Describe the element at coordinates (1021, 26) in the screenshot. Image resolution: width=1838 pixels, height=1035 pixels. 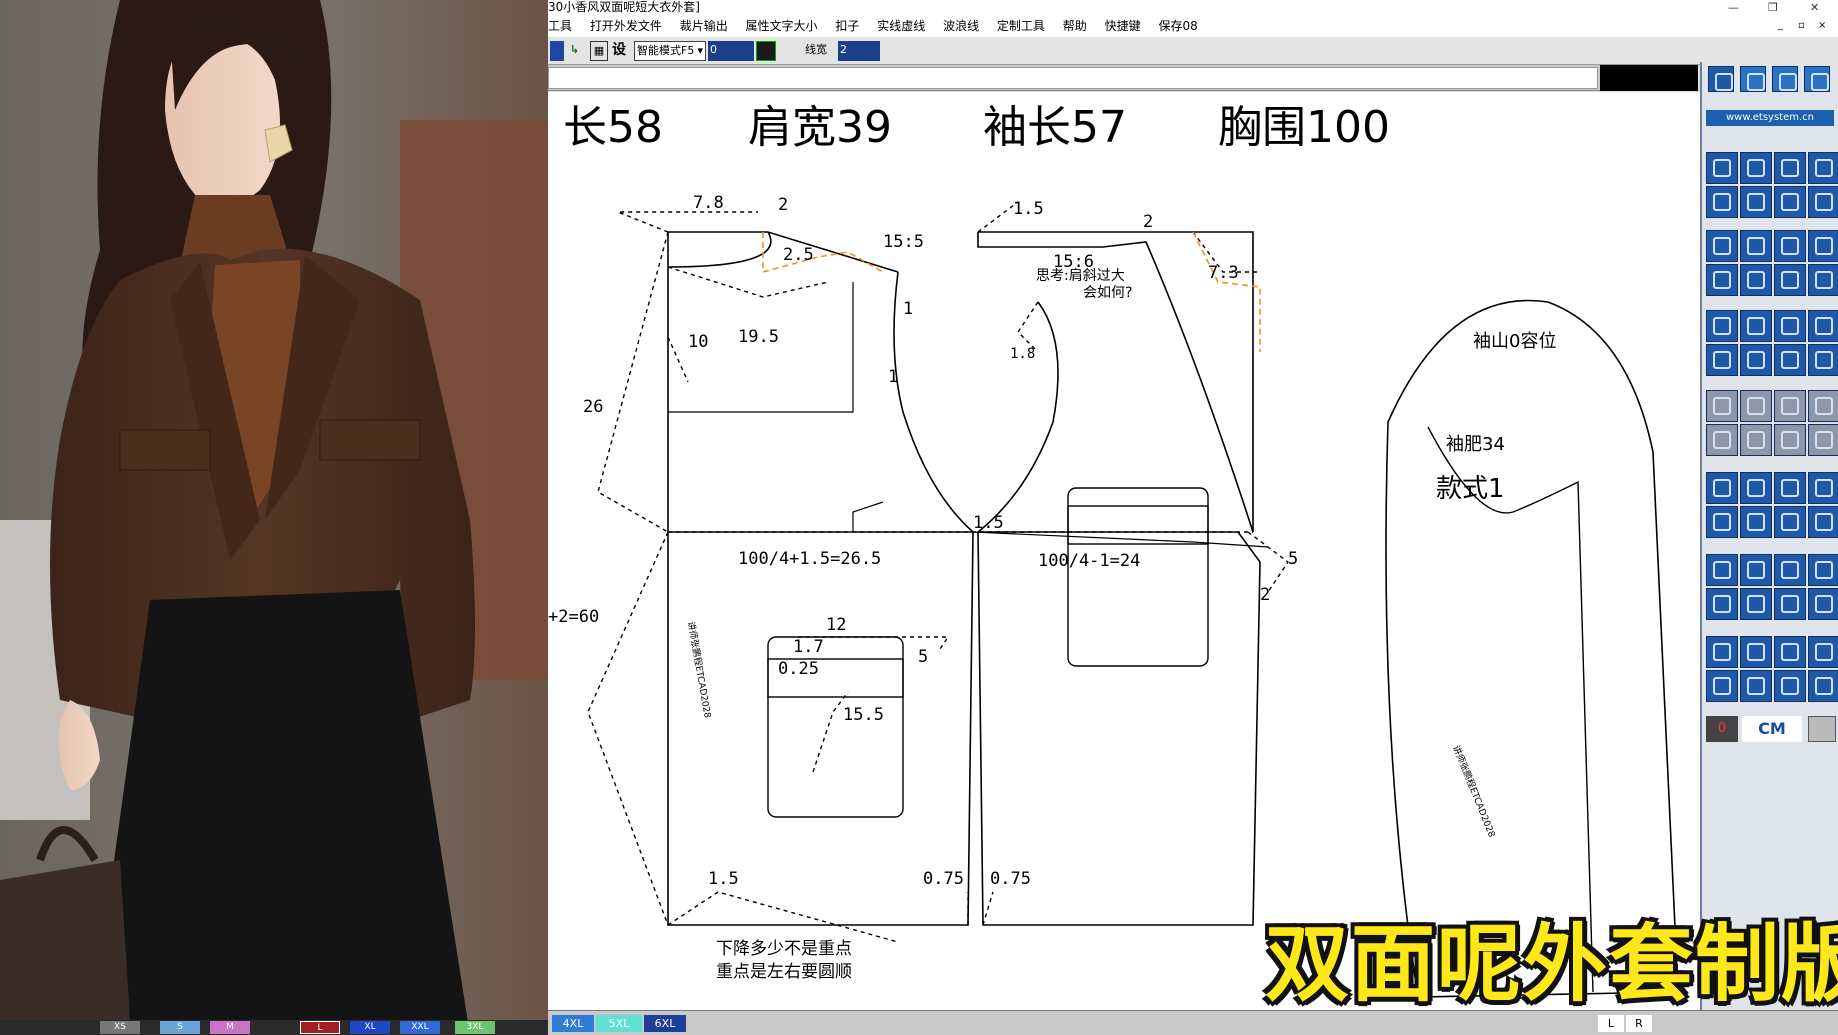
I see `menu-custom-tools: 定制工具` at that location.